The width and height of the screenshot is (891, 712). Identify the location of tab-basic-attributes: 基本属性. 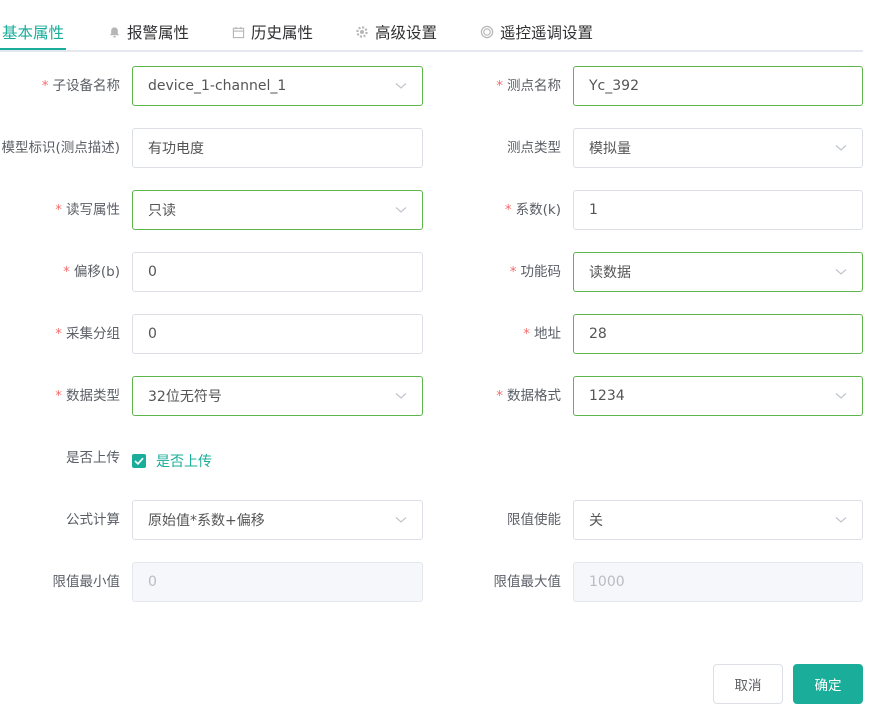
(33, 32).